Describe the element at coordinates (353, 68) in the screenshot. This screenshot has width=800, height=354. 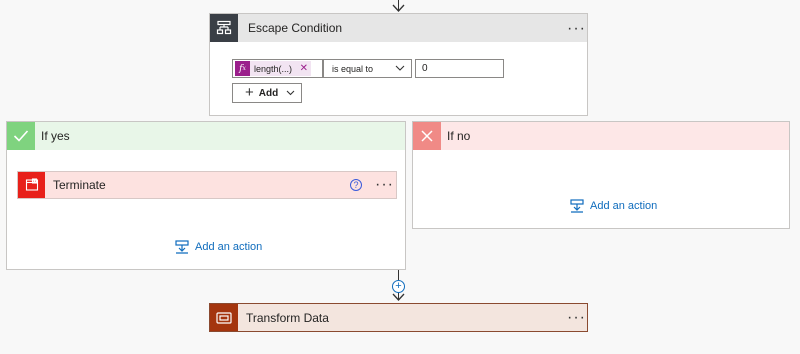
I see `operator-value: is equal to` at that location.